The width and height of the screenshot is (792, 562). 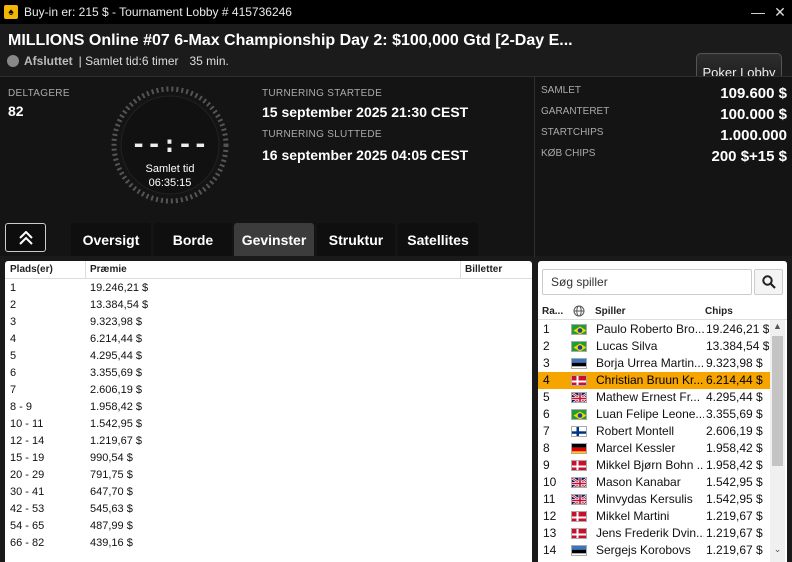 What do you see at coordinates (780, 12) in the screenshot?
I see `close-button: ✕` at bounding box center [780, 12].